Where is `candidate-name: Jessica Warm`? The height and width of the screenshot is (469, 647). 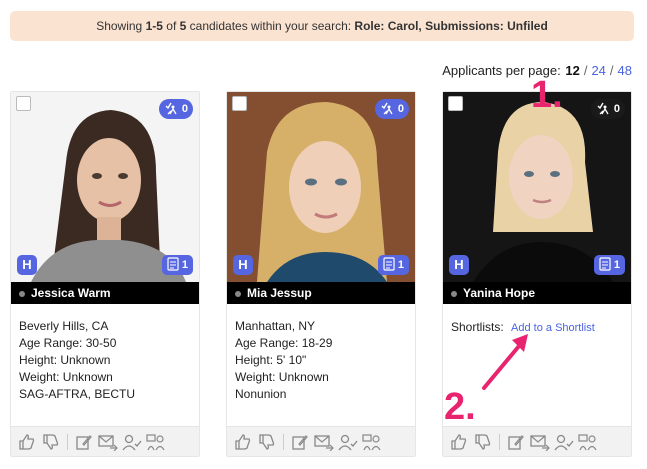
candidate-name: Jessica Warm is located at coordinates (71, 293).